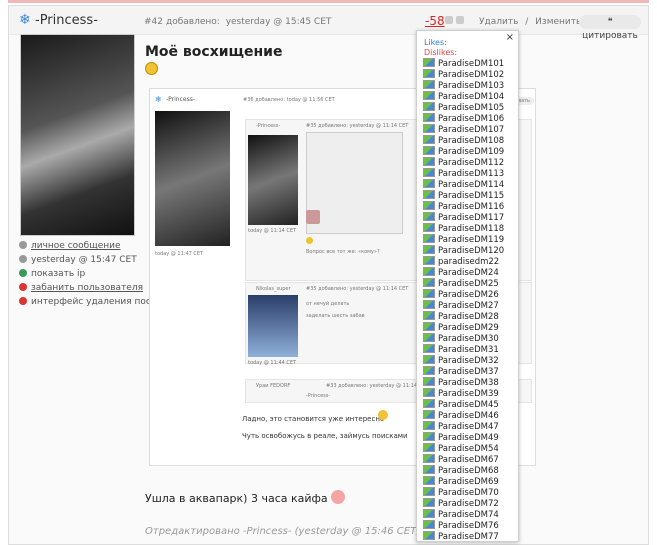  I want to click on reply3-line: -Princess-, so click(318, 396).